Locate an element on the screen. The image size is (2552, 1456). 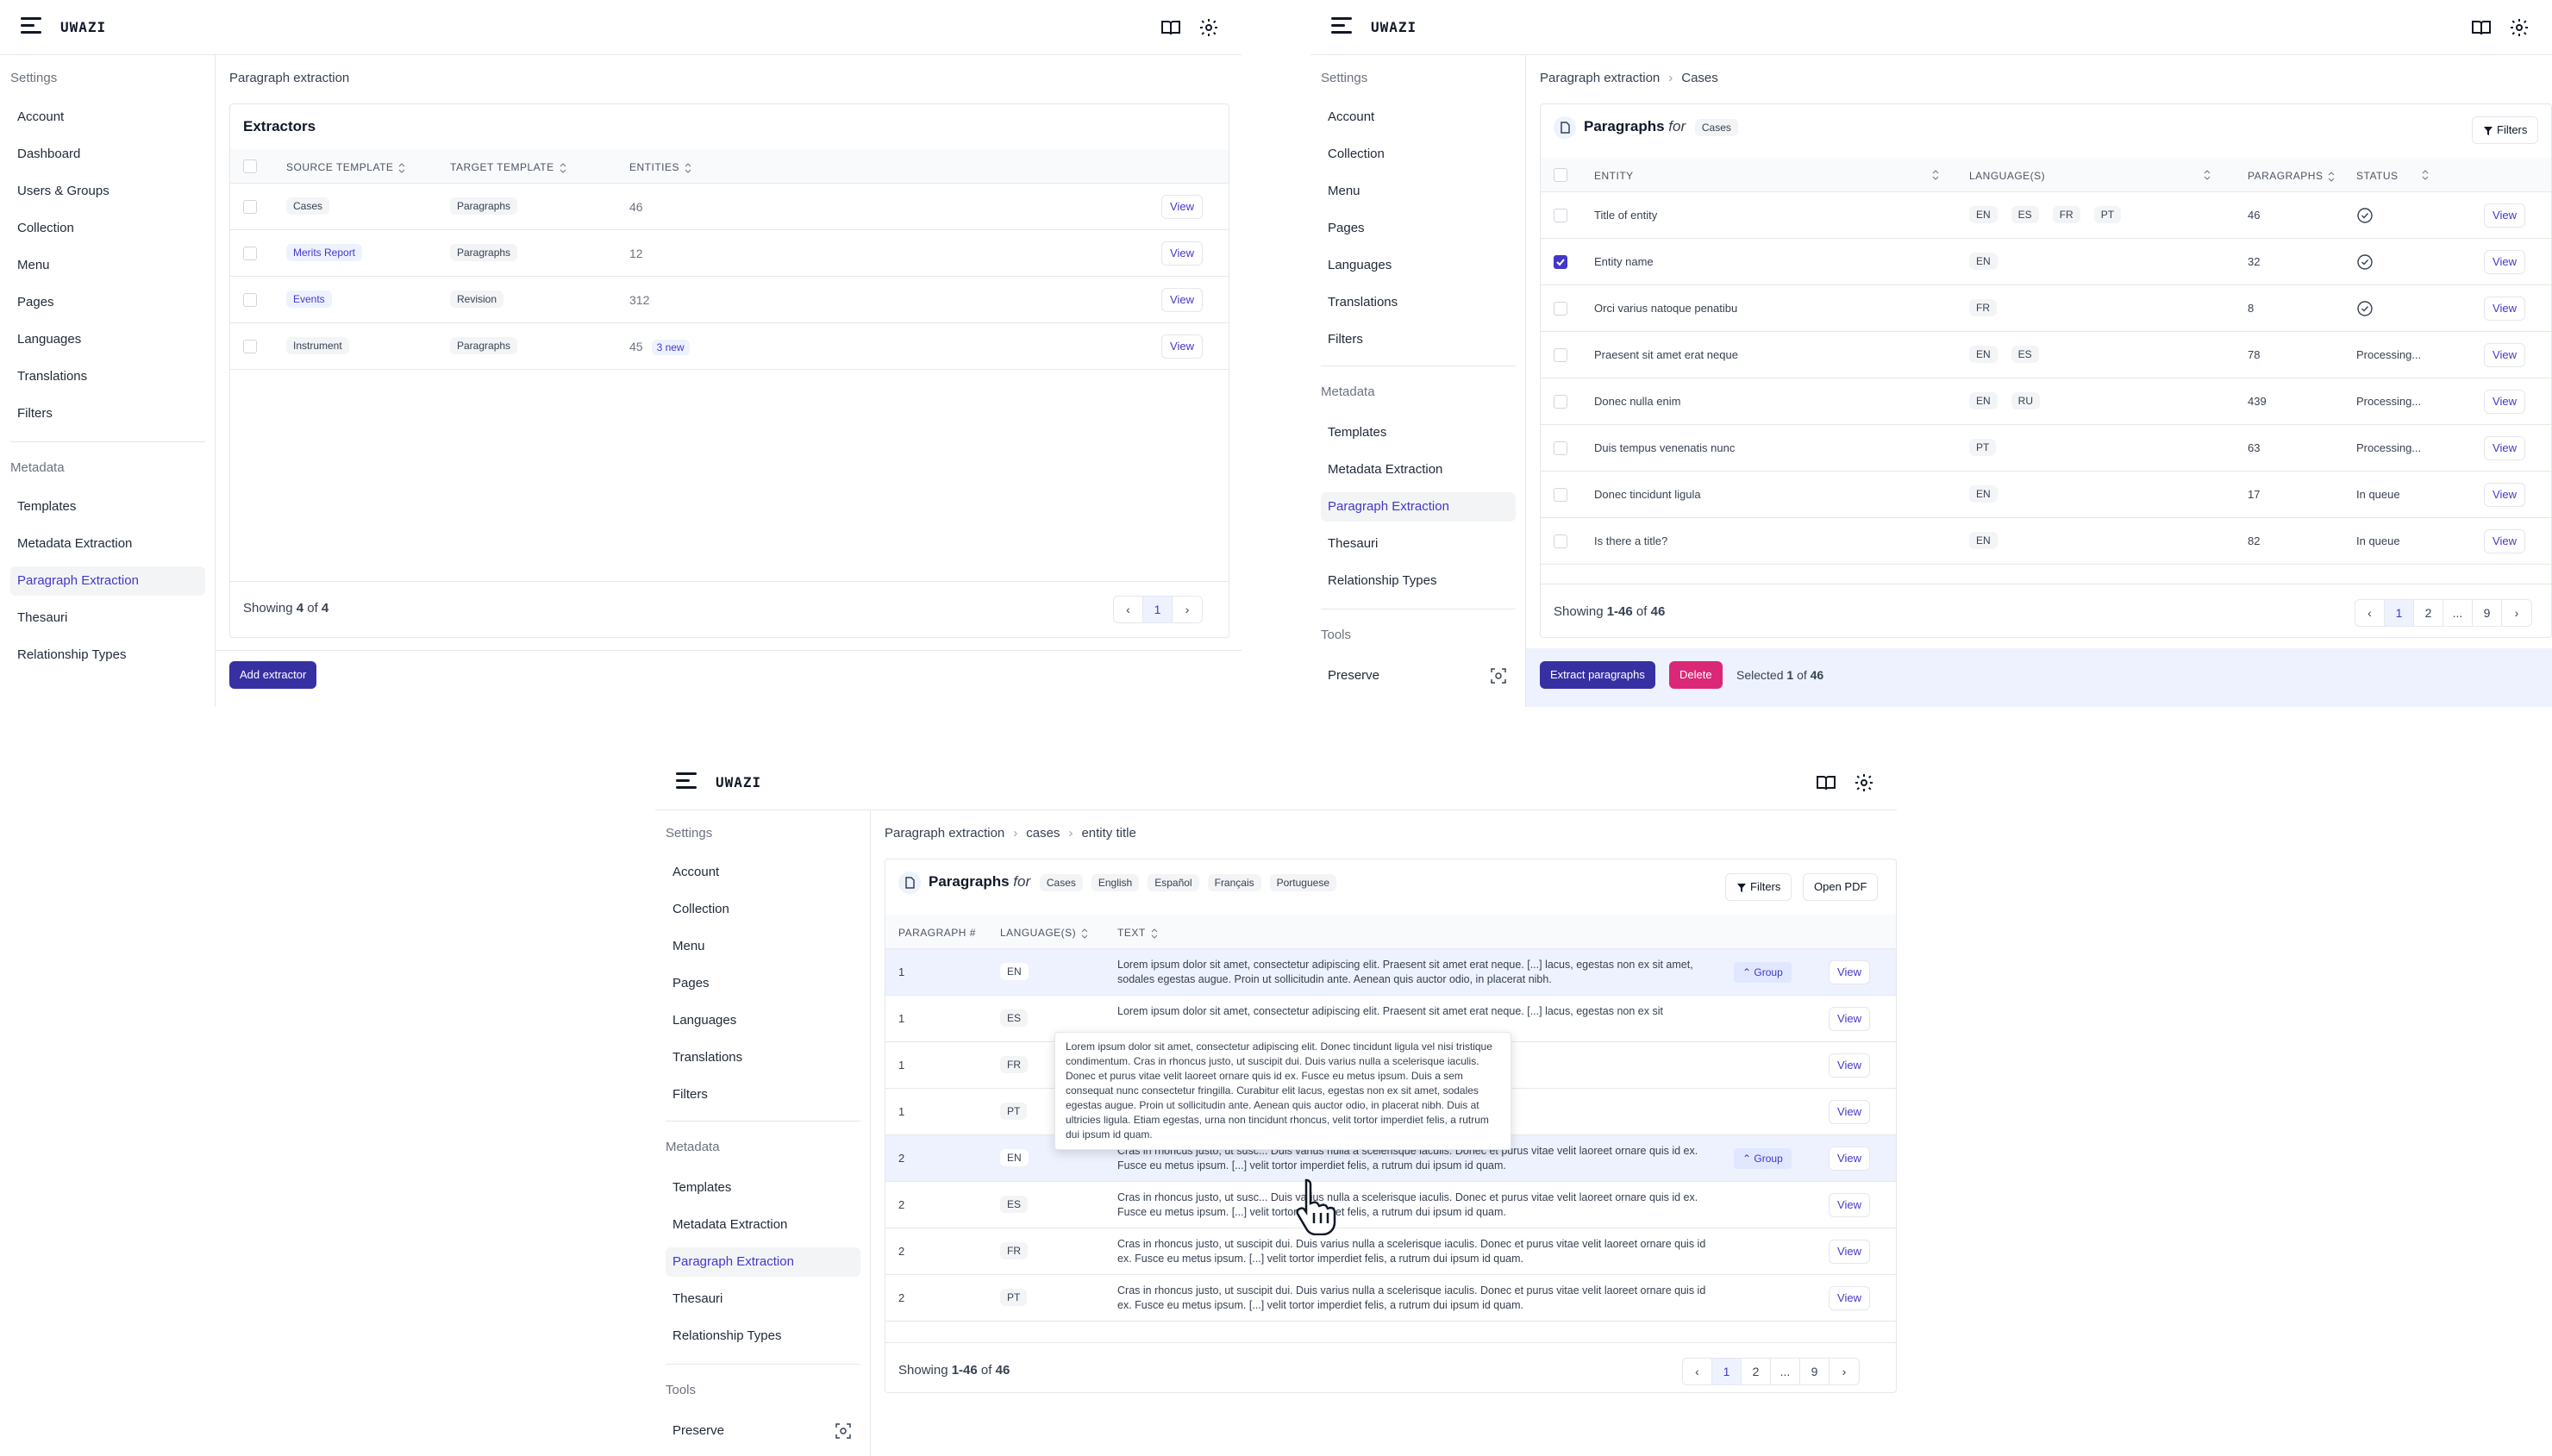
sidebar-item-account: Account is located at coordinates (692, 873).